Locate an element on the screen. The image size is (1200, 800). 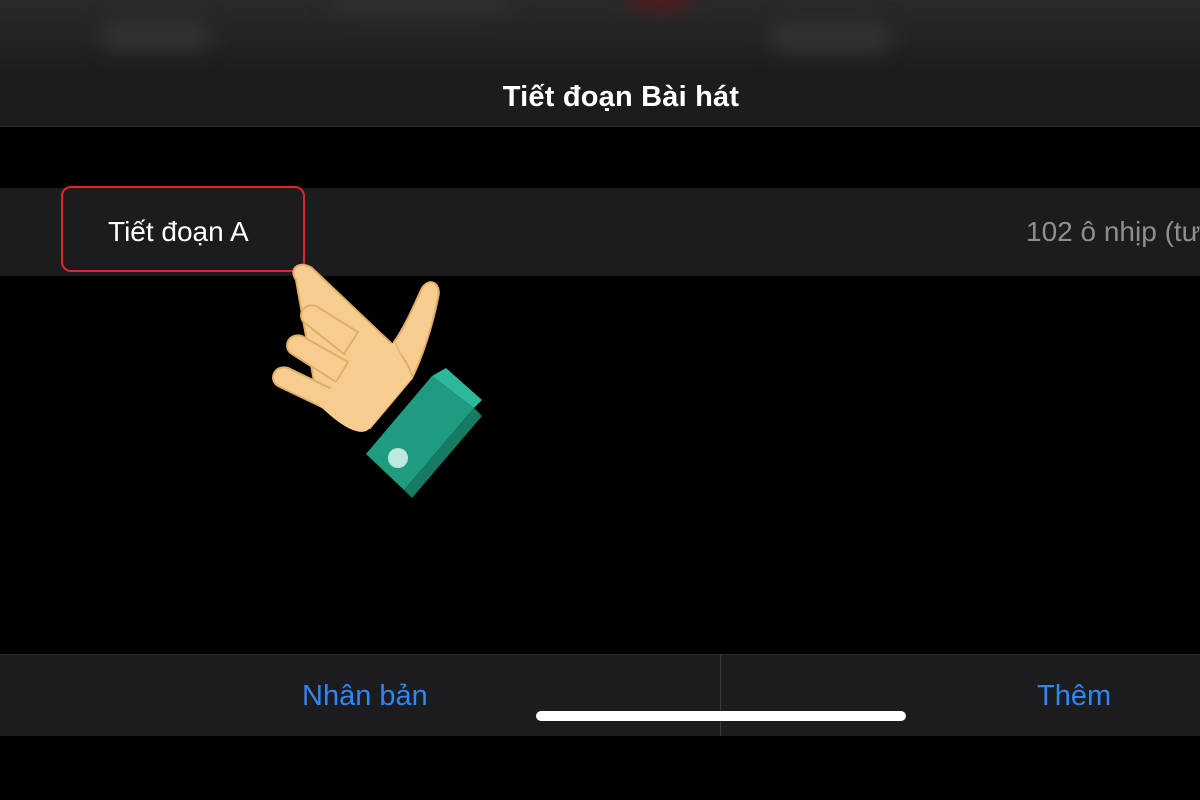
add-button: Thêm is located at coordinates (1074, 696).